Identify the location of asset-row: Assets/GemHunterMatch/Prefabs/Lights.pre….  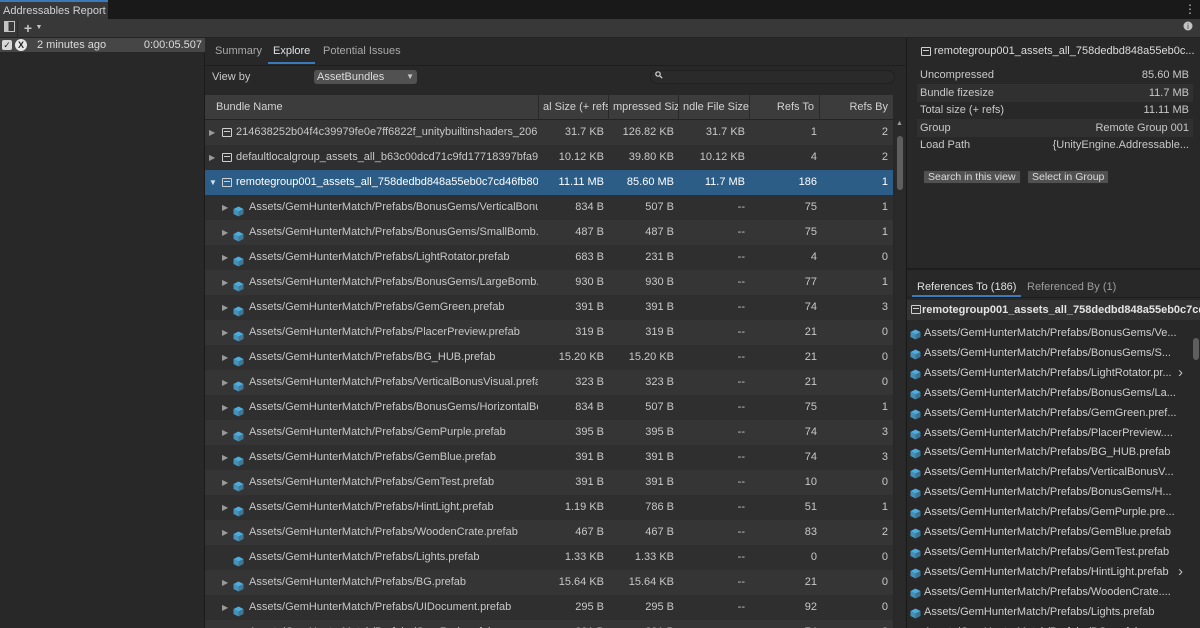
(549, 557).